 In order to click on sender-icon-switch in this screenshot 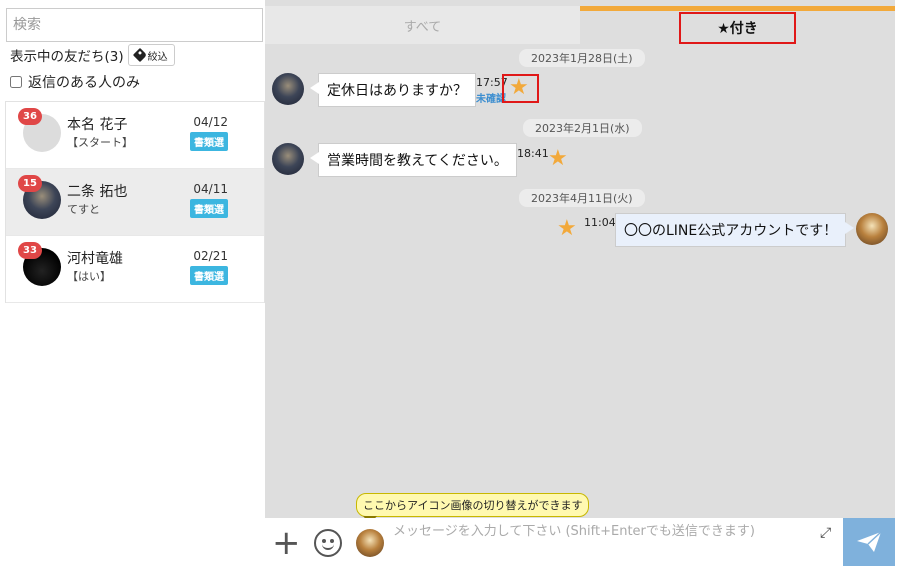, I will do `click(370, 543)`.